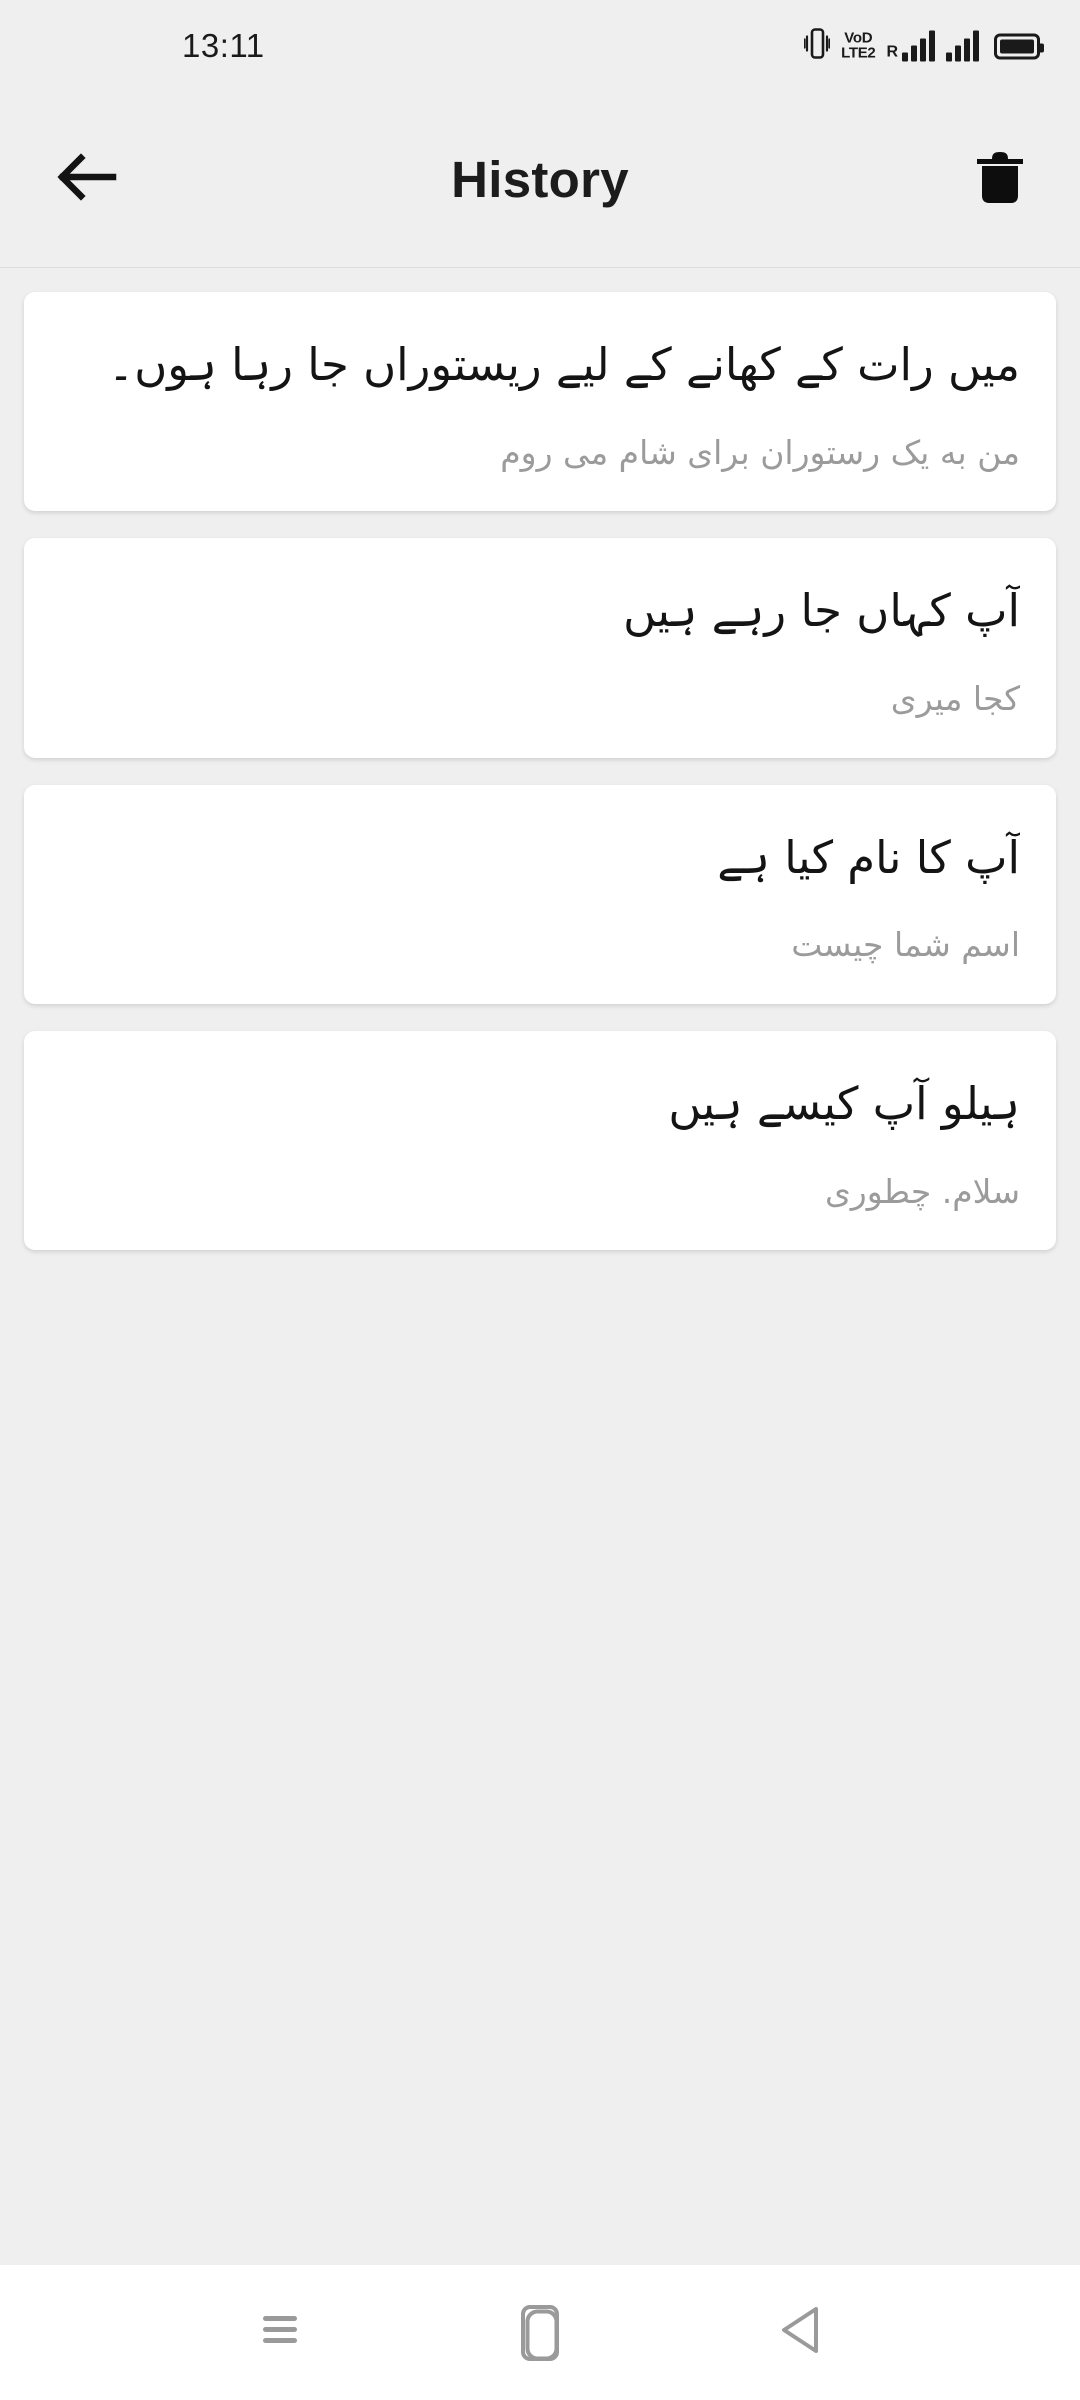  I want to click on status-icons: VoD LTE2 R, so click(923, 46).